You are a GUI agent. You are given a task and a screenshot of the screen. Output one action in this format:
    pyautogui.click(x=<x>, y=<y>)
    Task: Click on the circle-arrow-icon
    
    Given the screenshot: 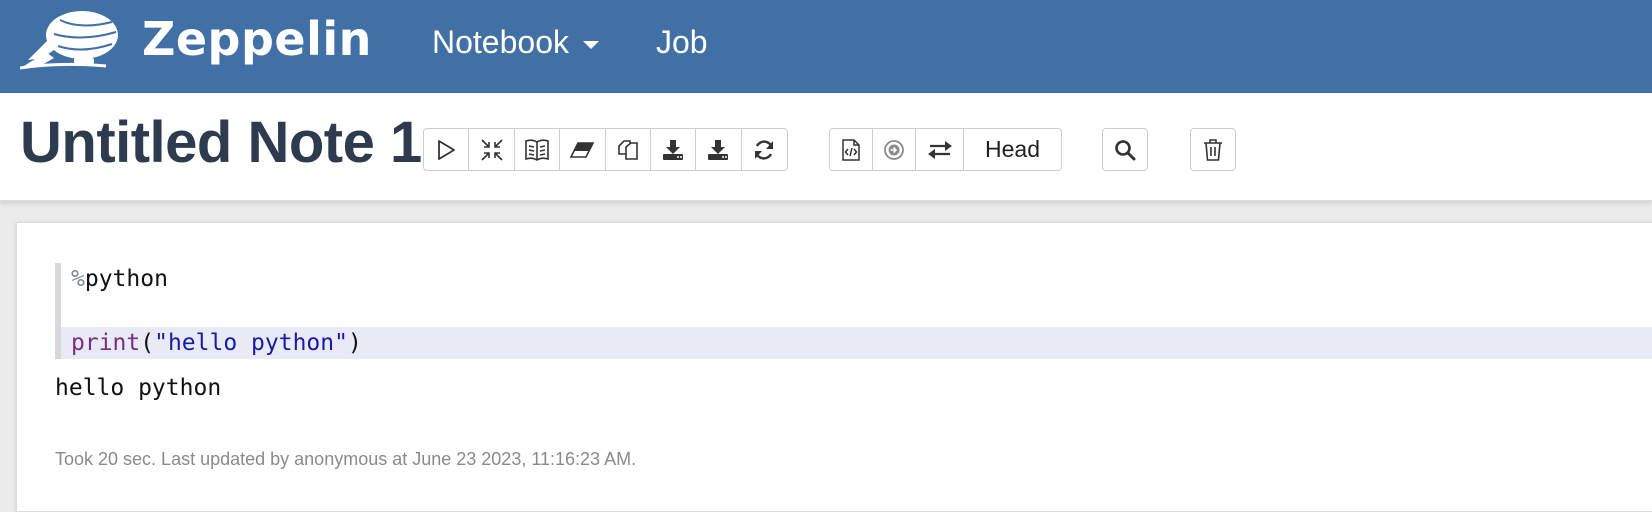 What is the action you would take?
    pyautogui.click(x=894, y=149)
    